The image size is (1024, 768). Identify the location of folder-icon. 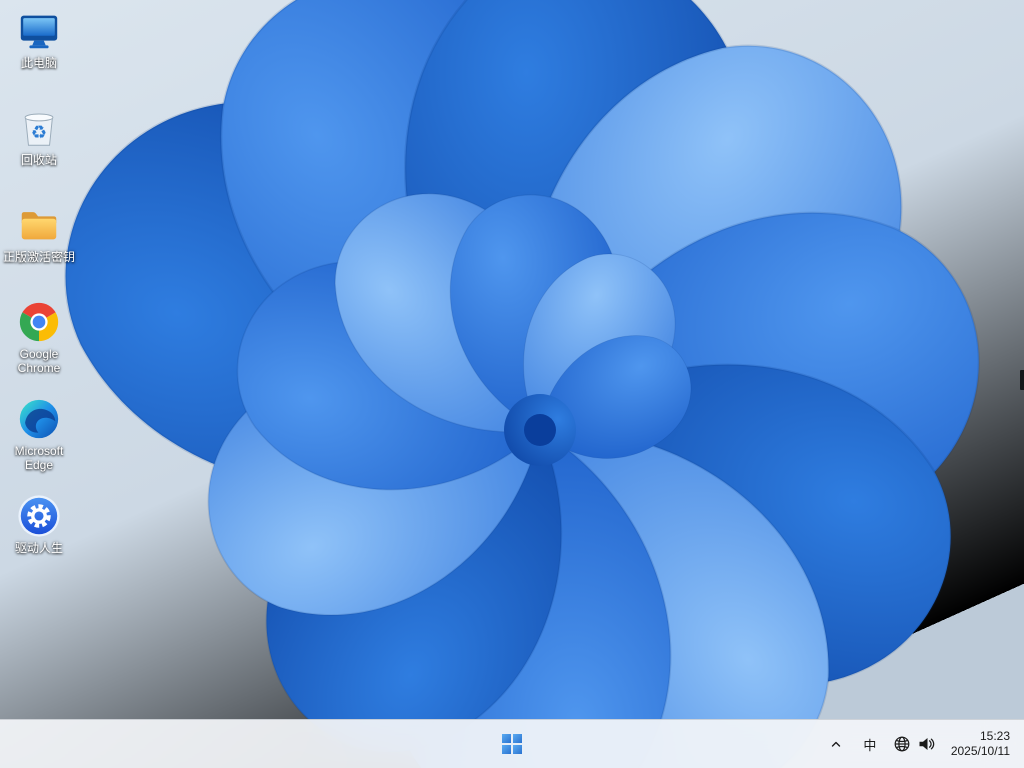
(39, 226).